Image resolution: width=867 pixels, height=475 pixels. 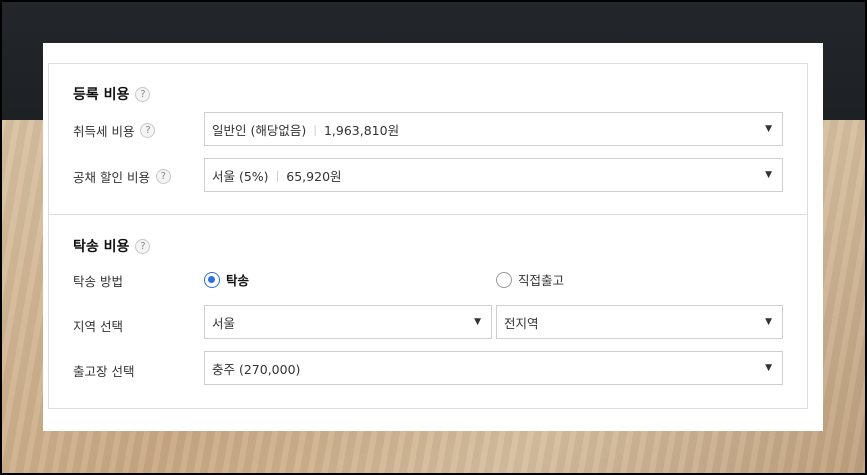 I want to click on delivery-method-label: 탁송 방법, so click(x=98, y=280).